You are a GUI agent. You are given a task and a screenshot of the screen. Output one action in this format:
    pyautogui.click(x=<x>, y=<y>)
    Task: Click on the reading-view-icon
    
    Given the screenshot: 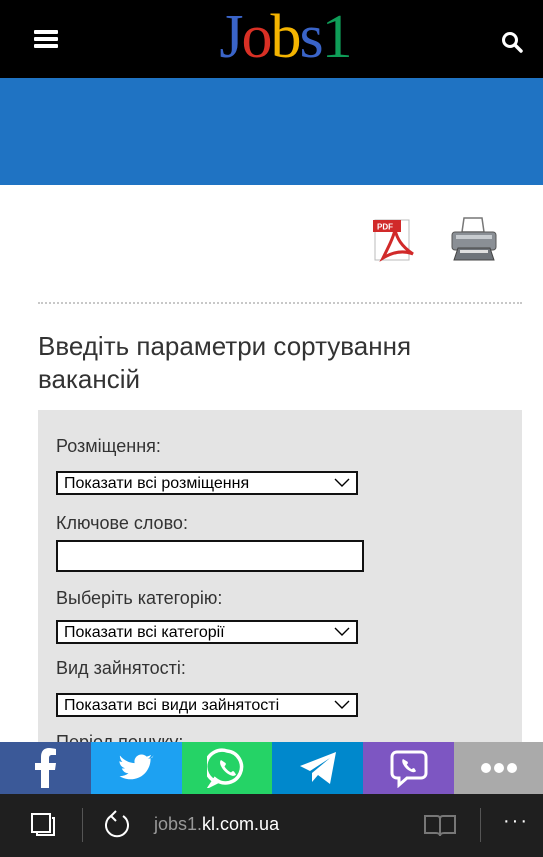 What is the action you would take?
    pyautogui.click(x=440, y=825)
    